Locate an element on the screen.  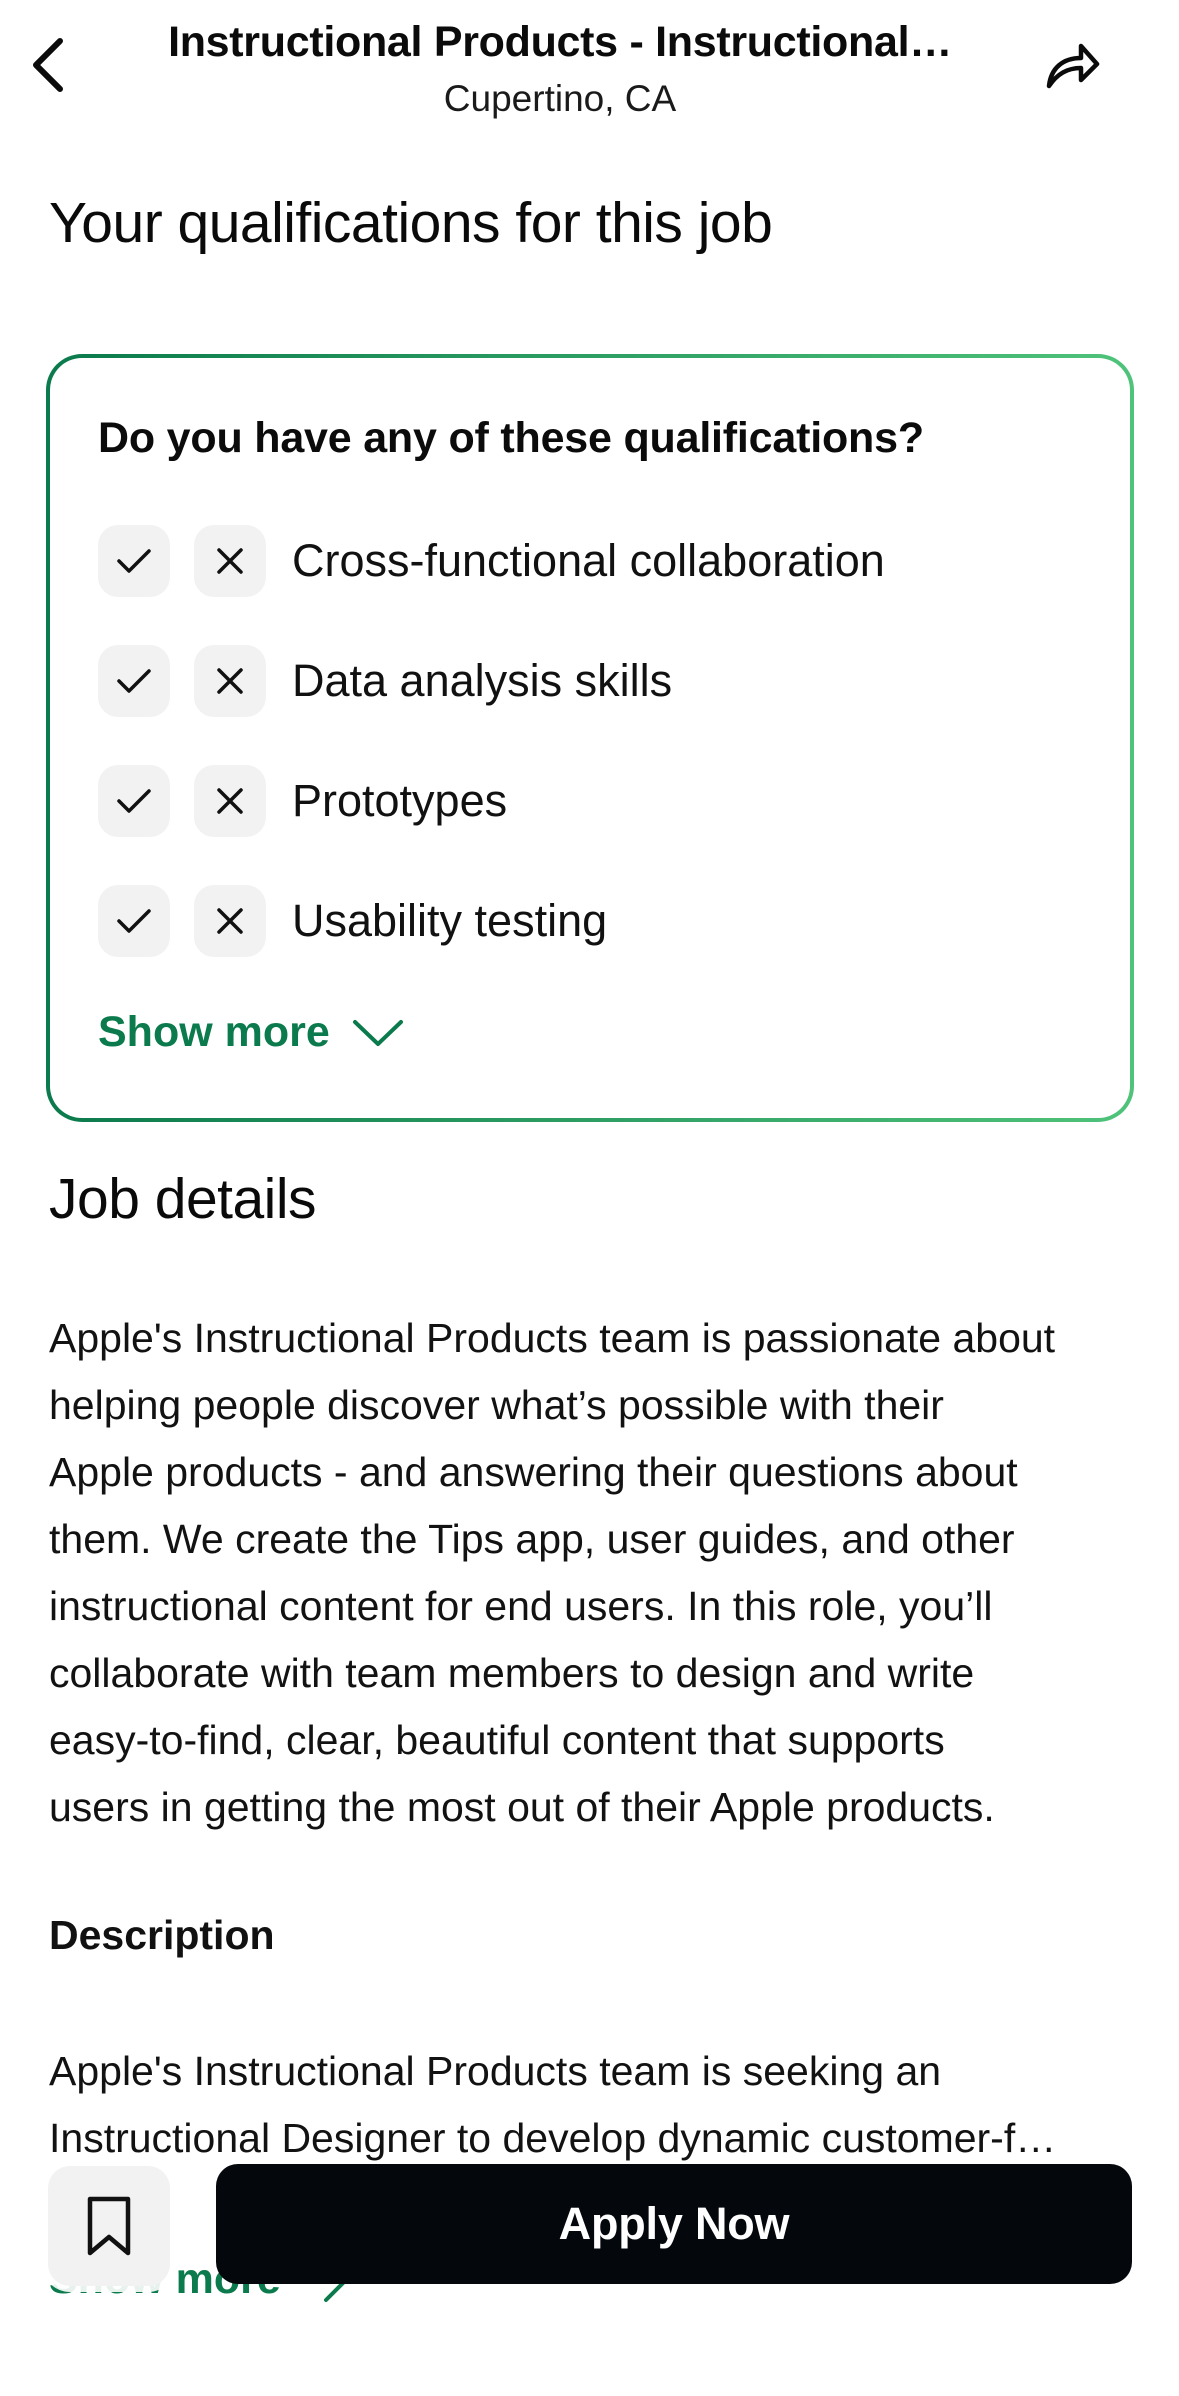
bookmark-icon is located at coordinates (109, 2226).